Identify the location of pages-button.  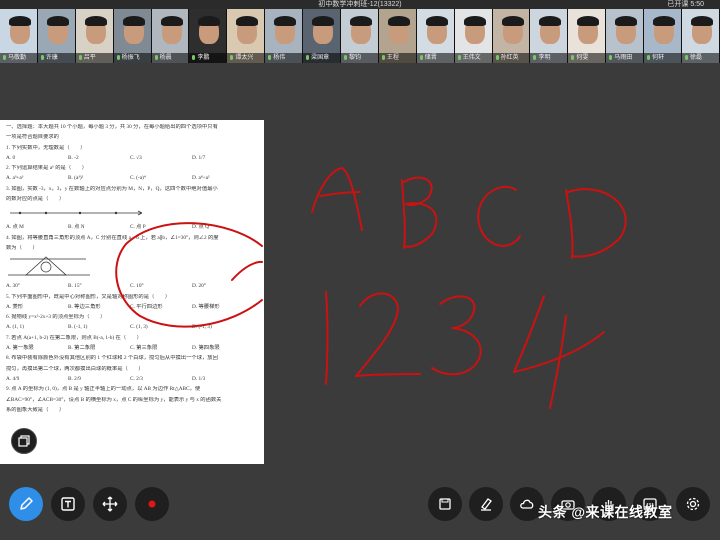
(24, 441).